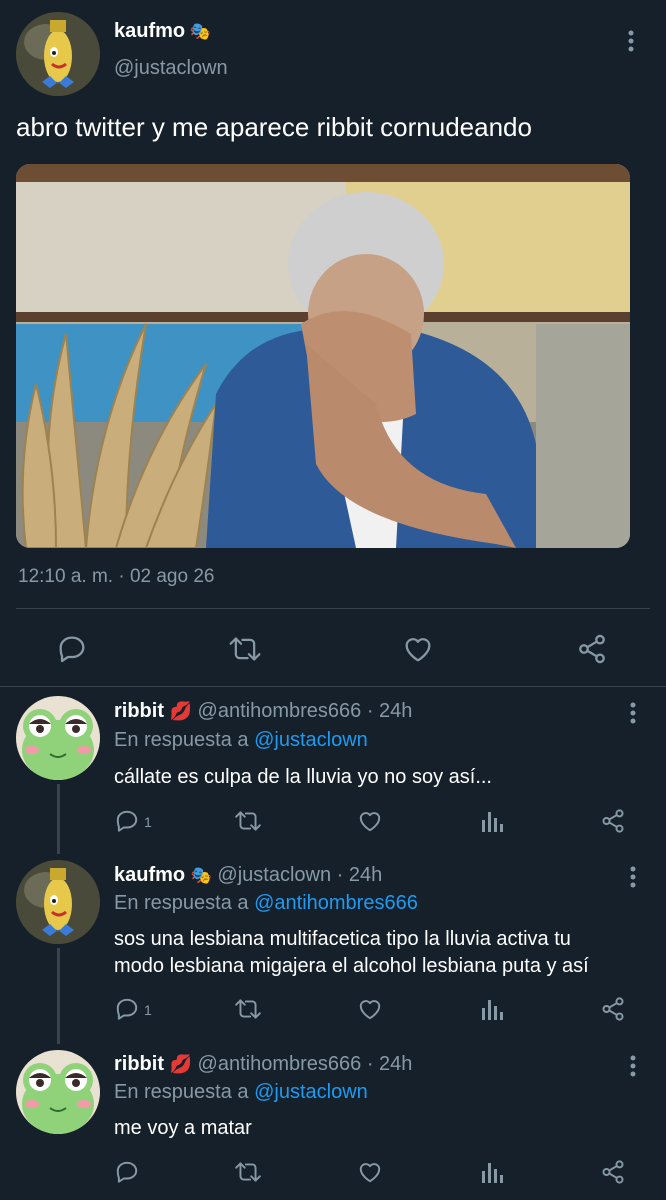  I want to click on reply-author-name: kaufmo, so click(149, 875).